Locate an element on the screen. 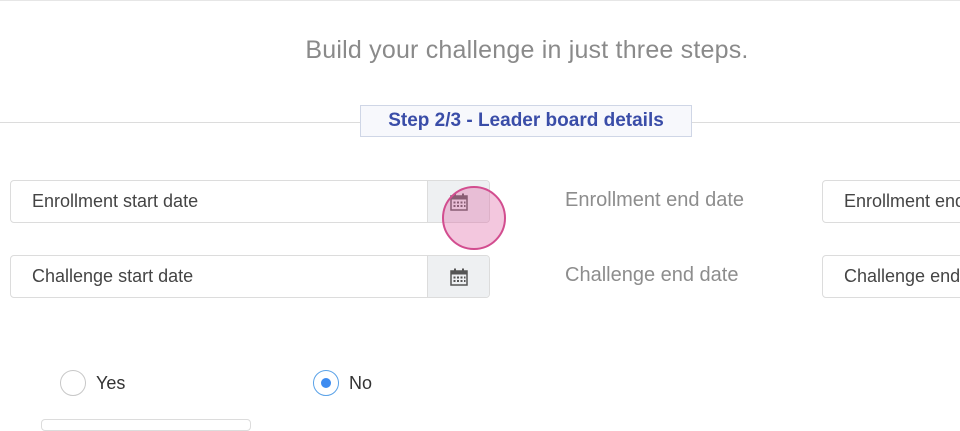 Image resolution: width=960 pixels, height=431 pixels. challenge-start-date-field: Challenge start date is located at coordinates (250, 276).